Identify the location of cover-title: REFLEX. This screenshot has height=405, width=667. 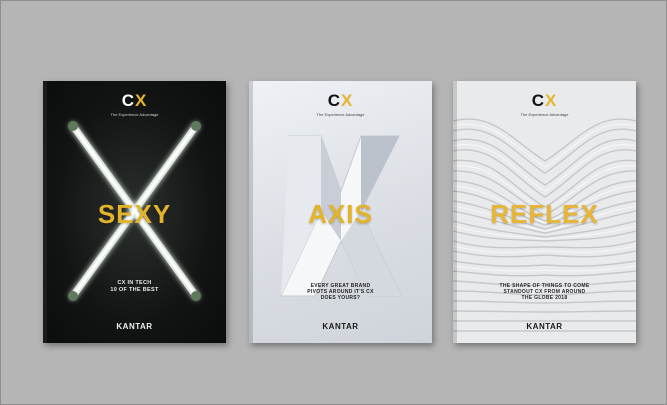
(544, 214).